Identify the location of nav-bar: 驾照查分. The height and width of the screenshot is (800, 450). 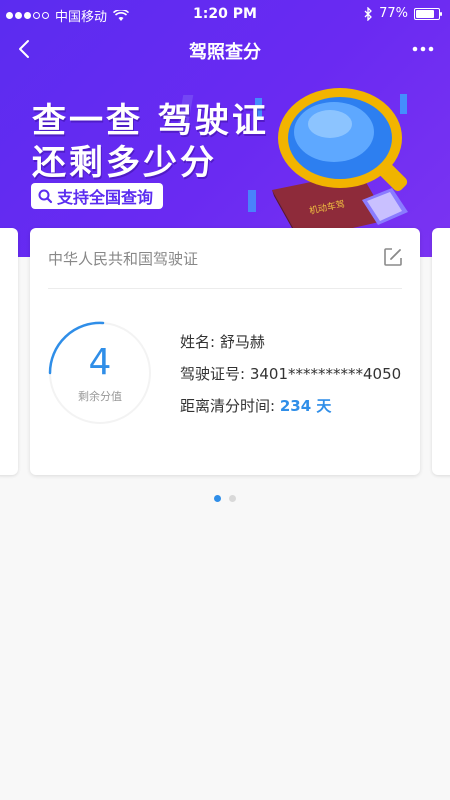
(225, 51).